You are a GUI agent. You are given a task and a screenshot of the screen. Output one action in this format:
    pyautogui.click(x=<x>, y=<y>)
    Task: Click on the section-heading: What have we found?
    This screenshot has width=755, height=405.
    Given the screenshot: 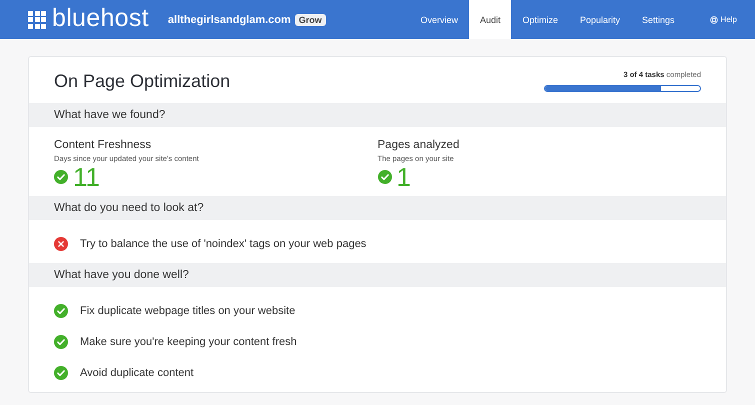 What is the action you would take?
    pyautogui.click(x=377, y=115)
    